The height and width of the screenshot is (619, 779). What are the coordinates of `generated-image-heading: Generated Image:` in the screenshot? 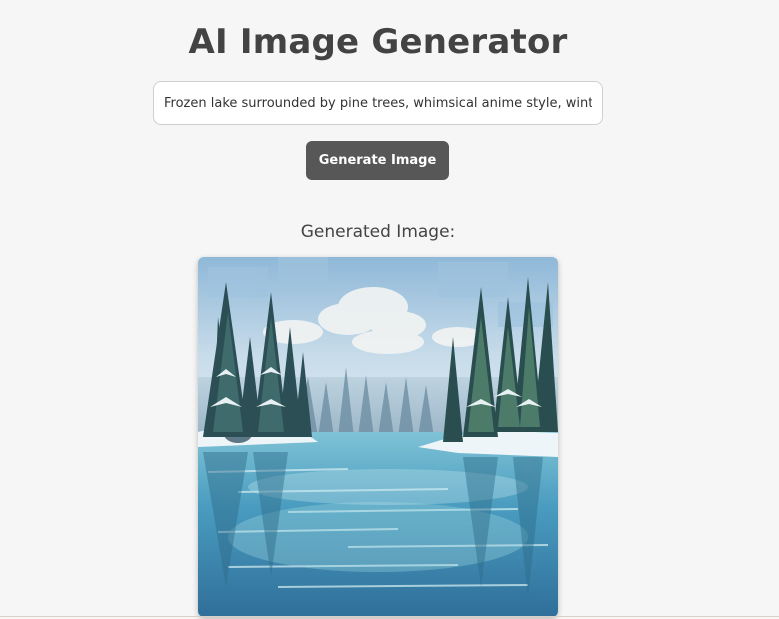 It's located at (378, 232).